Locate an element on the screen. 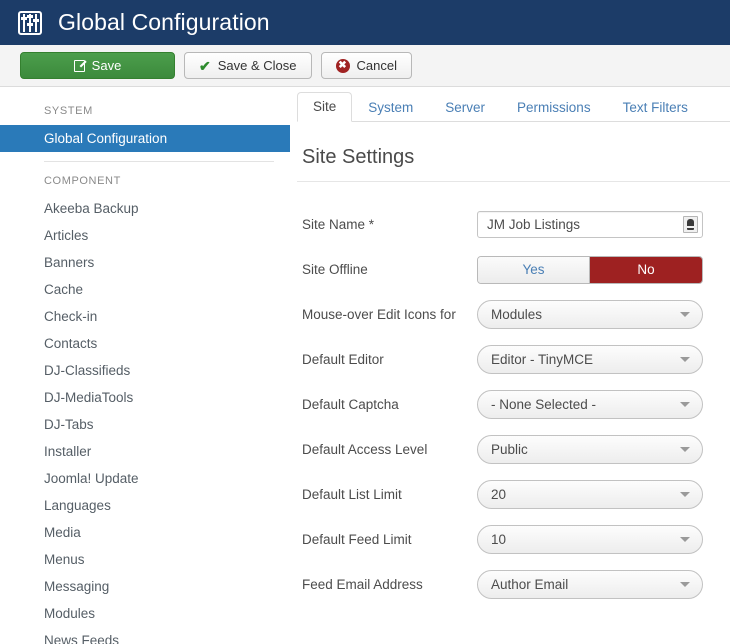  default-captcha-select: - None Selected - is located at coordinates (590, 404).